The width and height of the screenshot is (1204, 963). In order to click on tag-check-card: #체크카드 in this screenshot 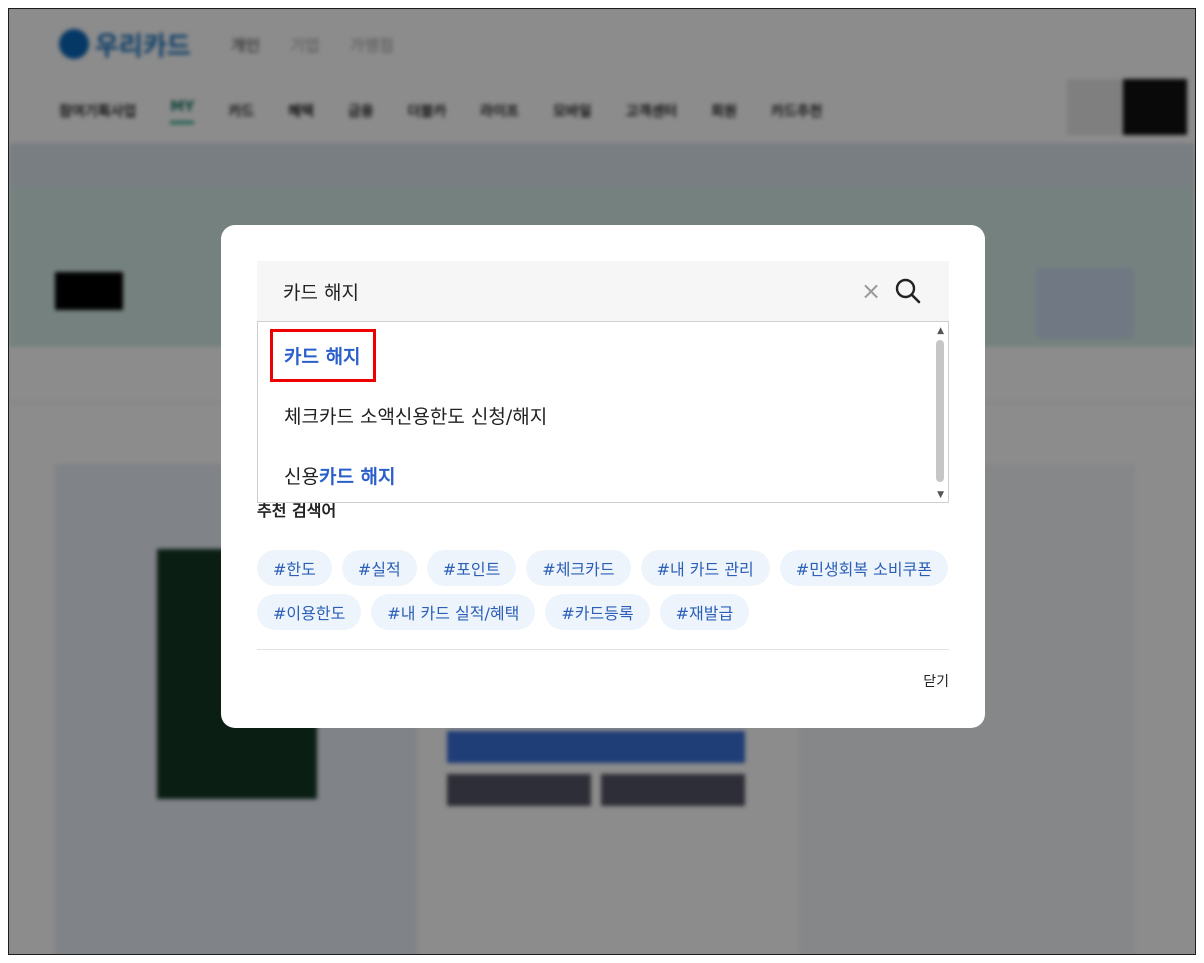, I will do `click(578, 568)`.